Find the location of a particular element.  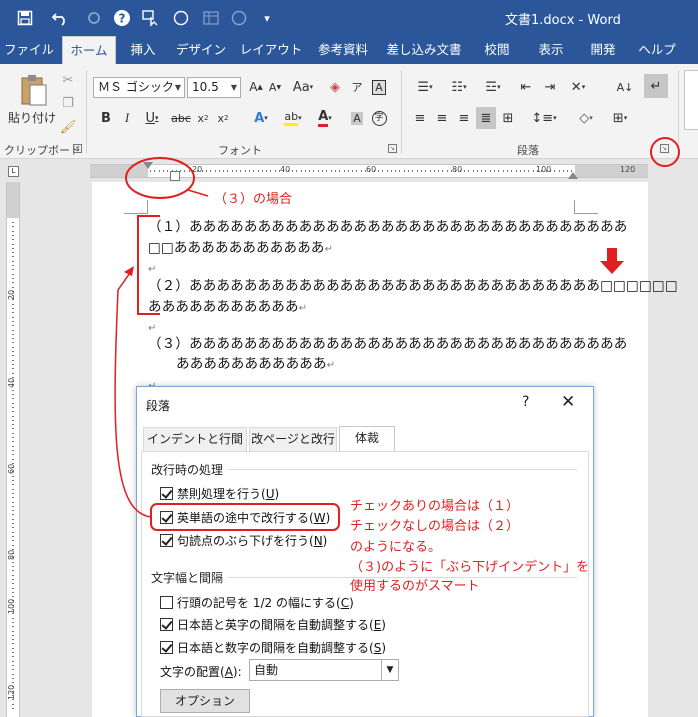

annotation-bracket is located at coordinates (148, 265).